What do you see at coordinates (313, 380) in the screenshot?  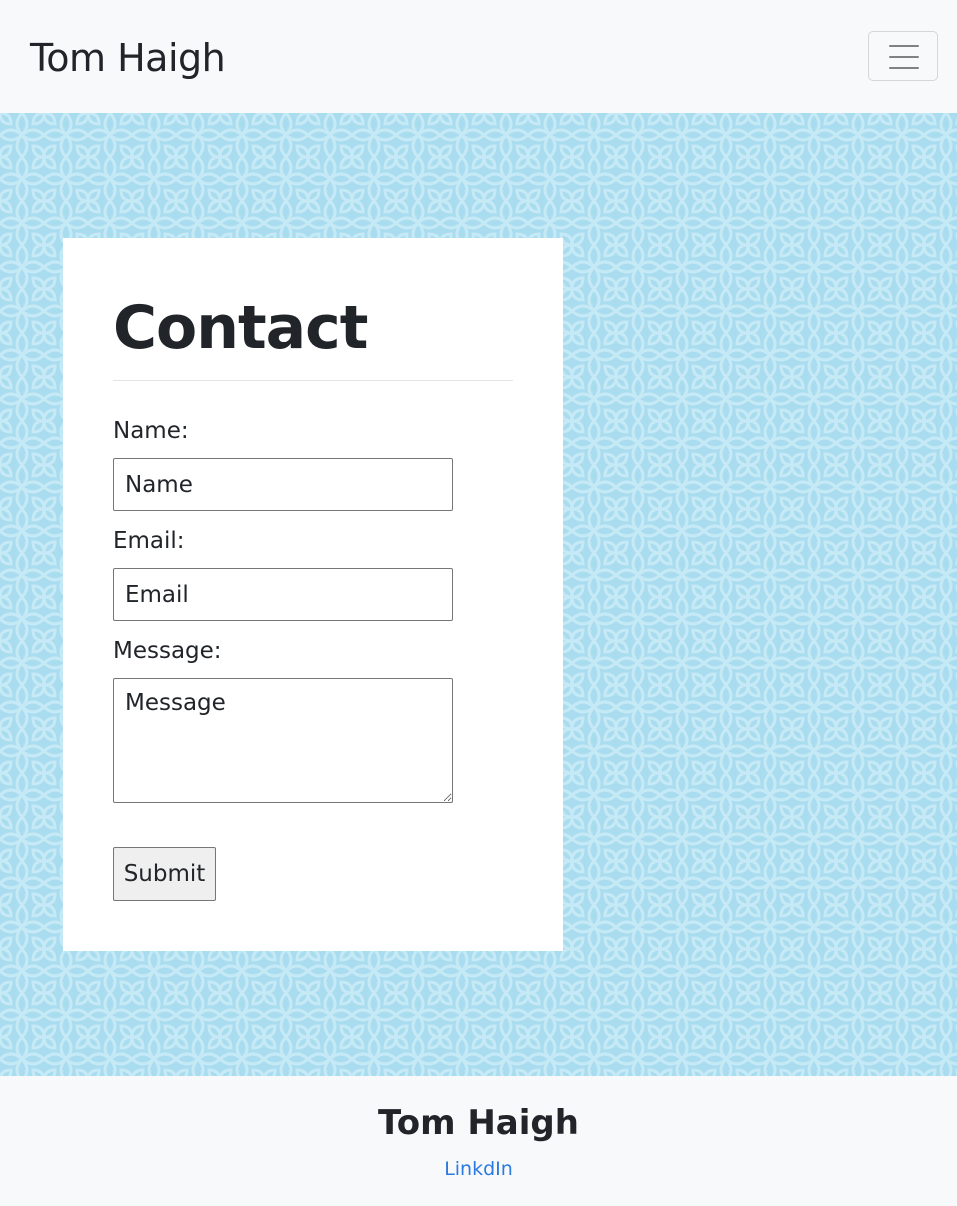 I see `title-divider` at bounding box center [313, 380].